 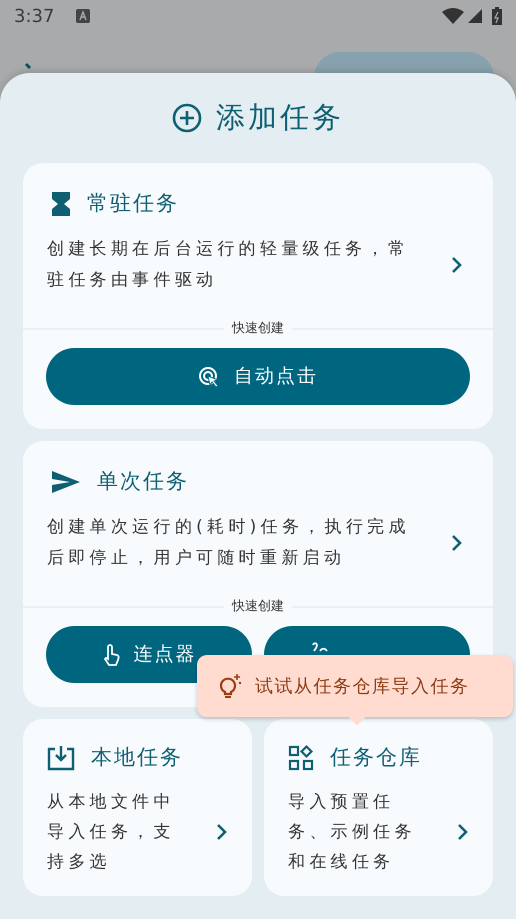 What do you see at coordinates (143, 482) in the screenshot?
I see `card-title: 单次任务` at bounding box center [143, 482].